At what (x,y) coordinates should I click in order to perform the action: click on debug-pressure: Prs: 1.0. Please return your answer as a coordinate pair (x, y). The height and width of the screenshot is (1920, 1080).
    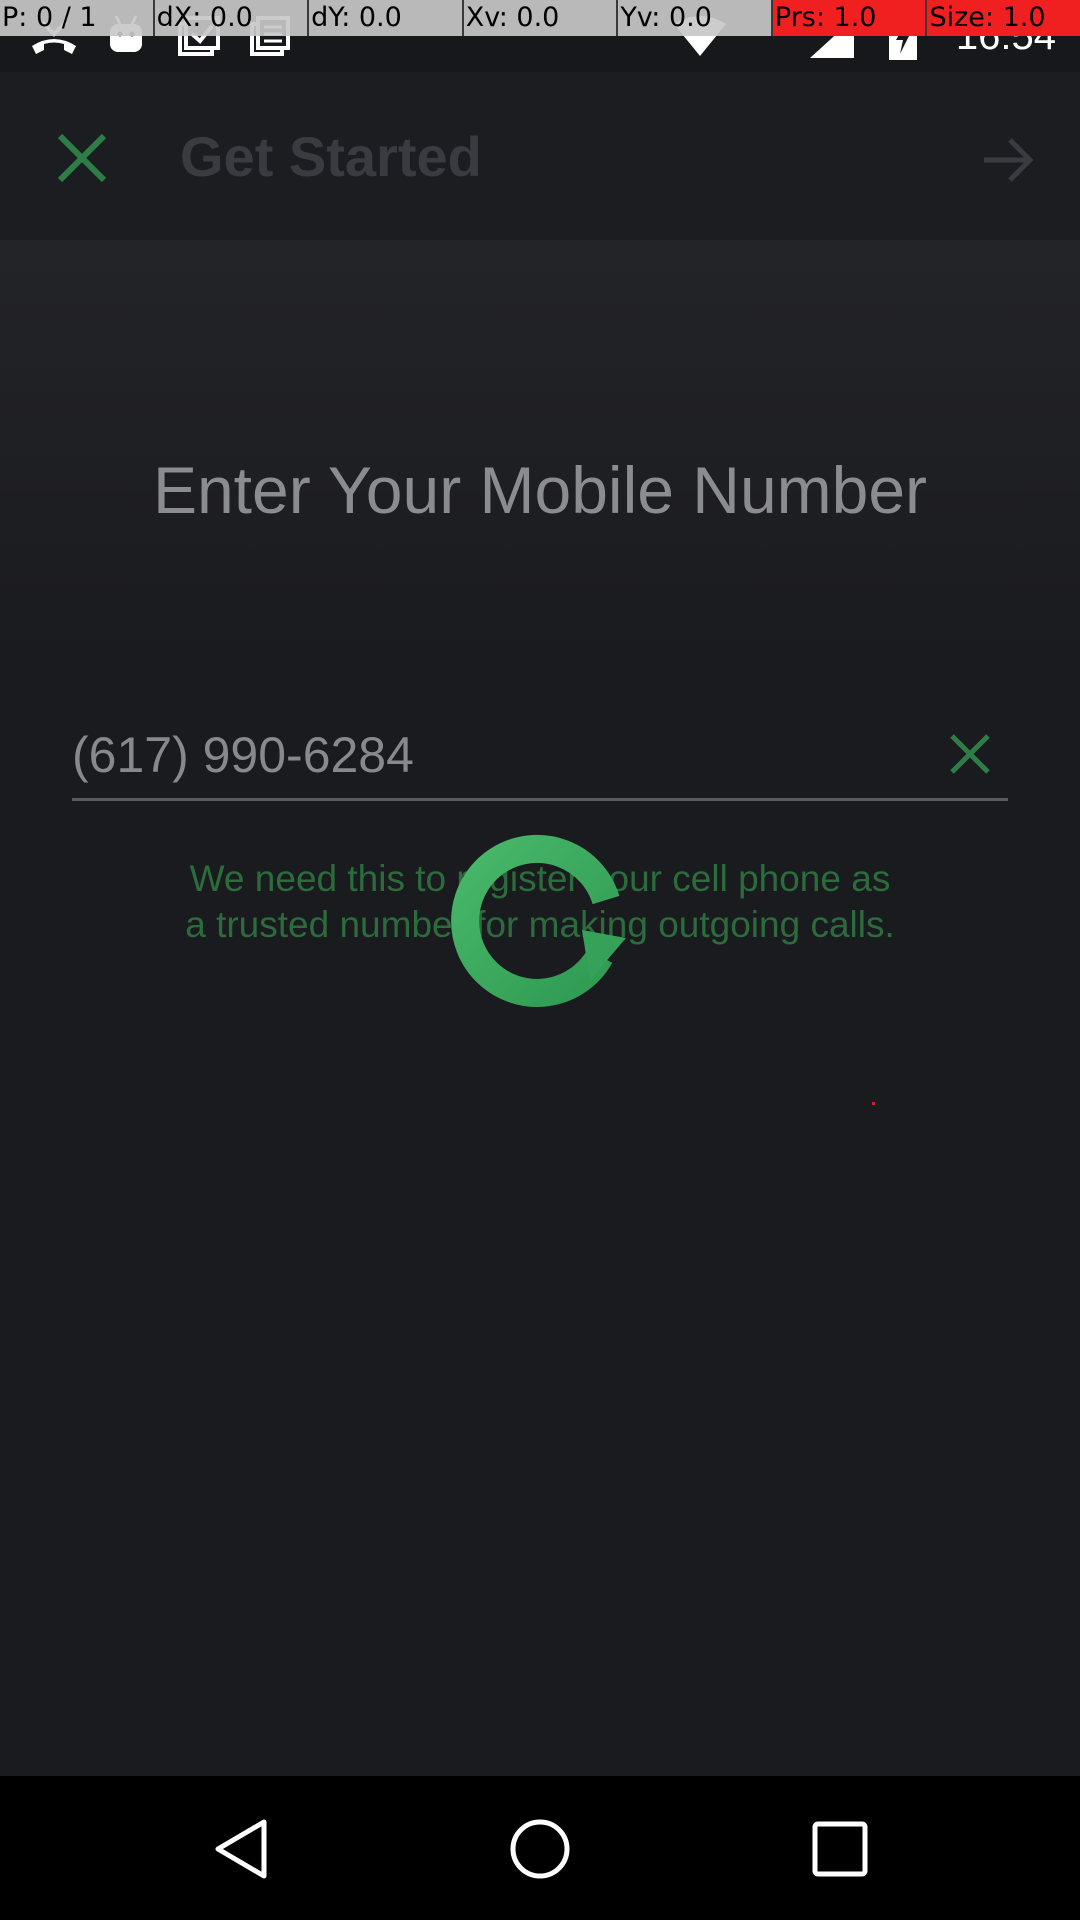
    Looking at the image, I should click on (850, 18).